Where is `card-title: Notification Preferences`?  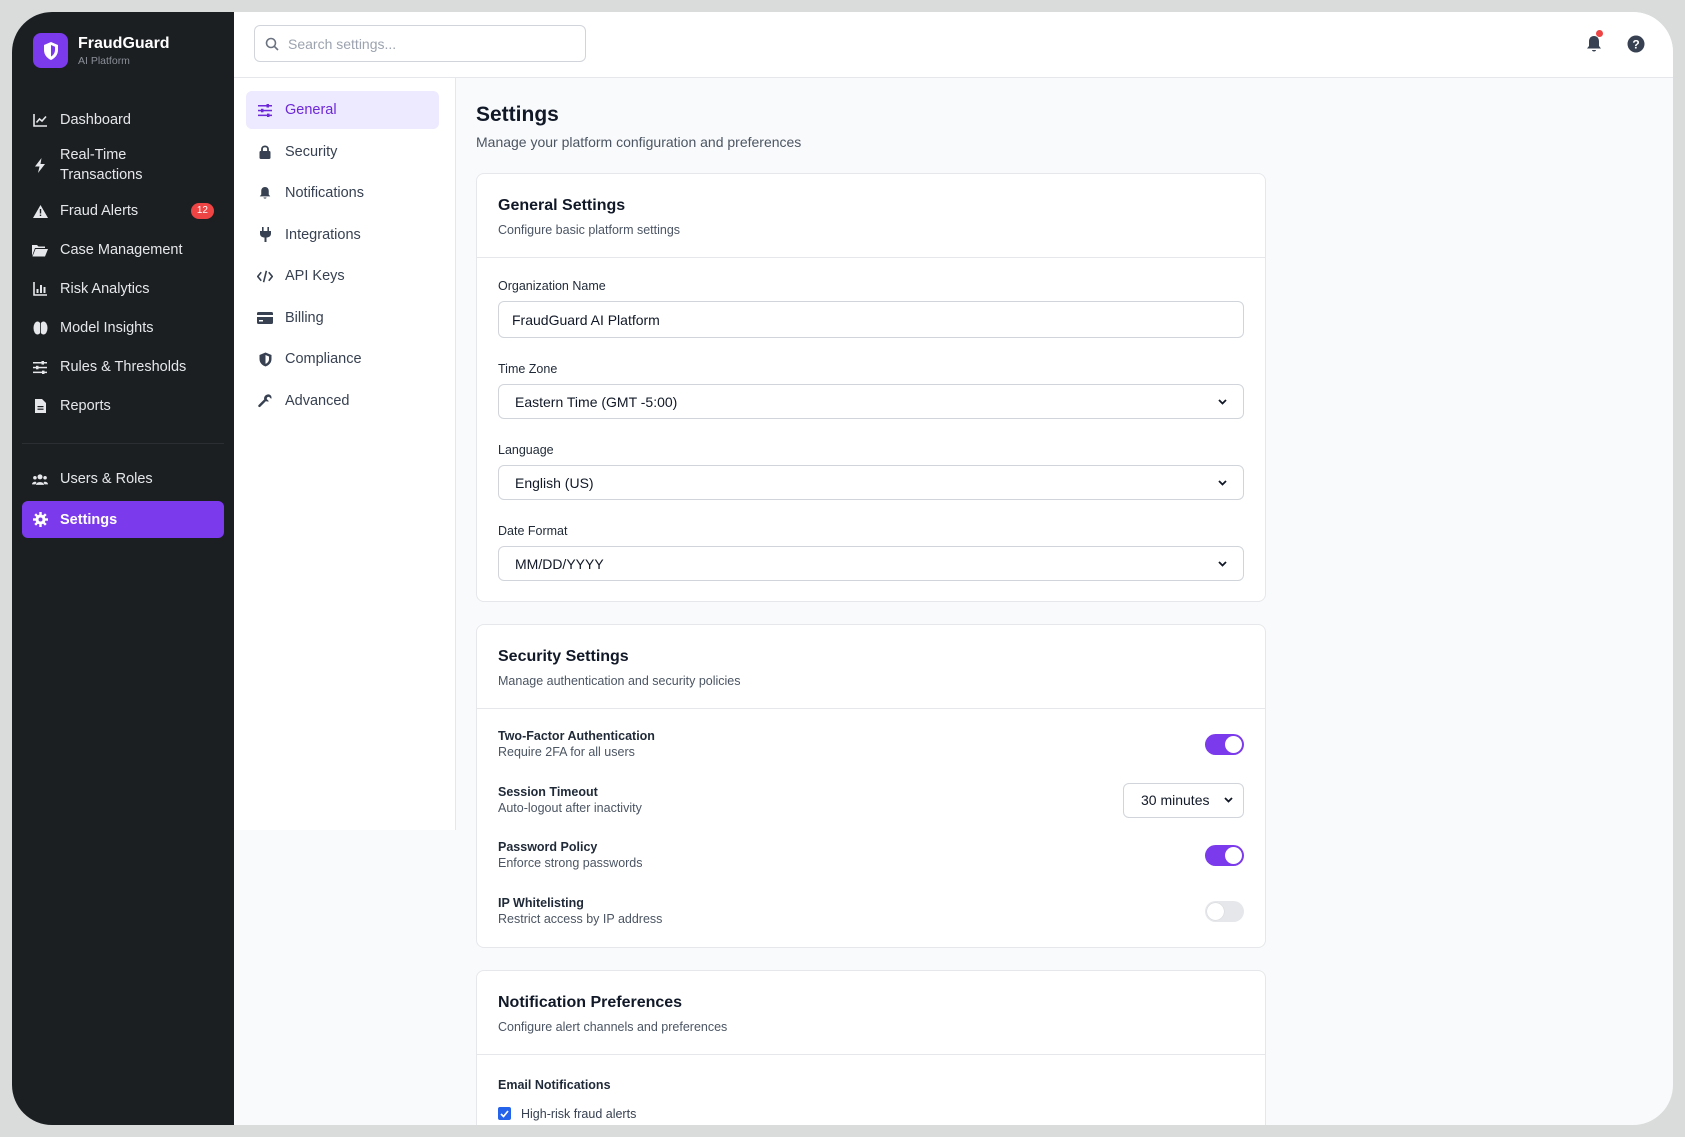
card-title: Notification Preferences is located at coordinates (590, 1002).